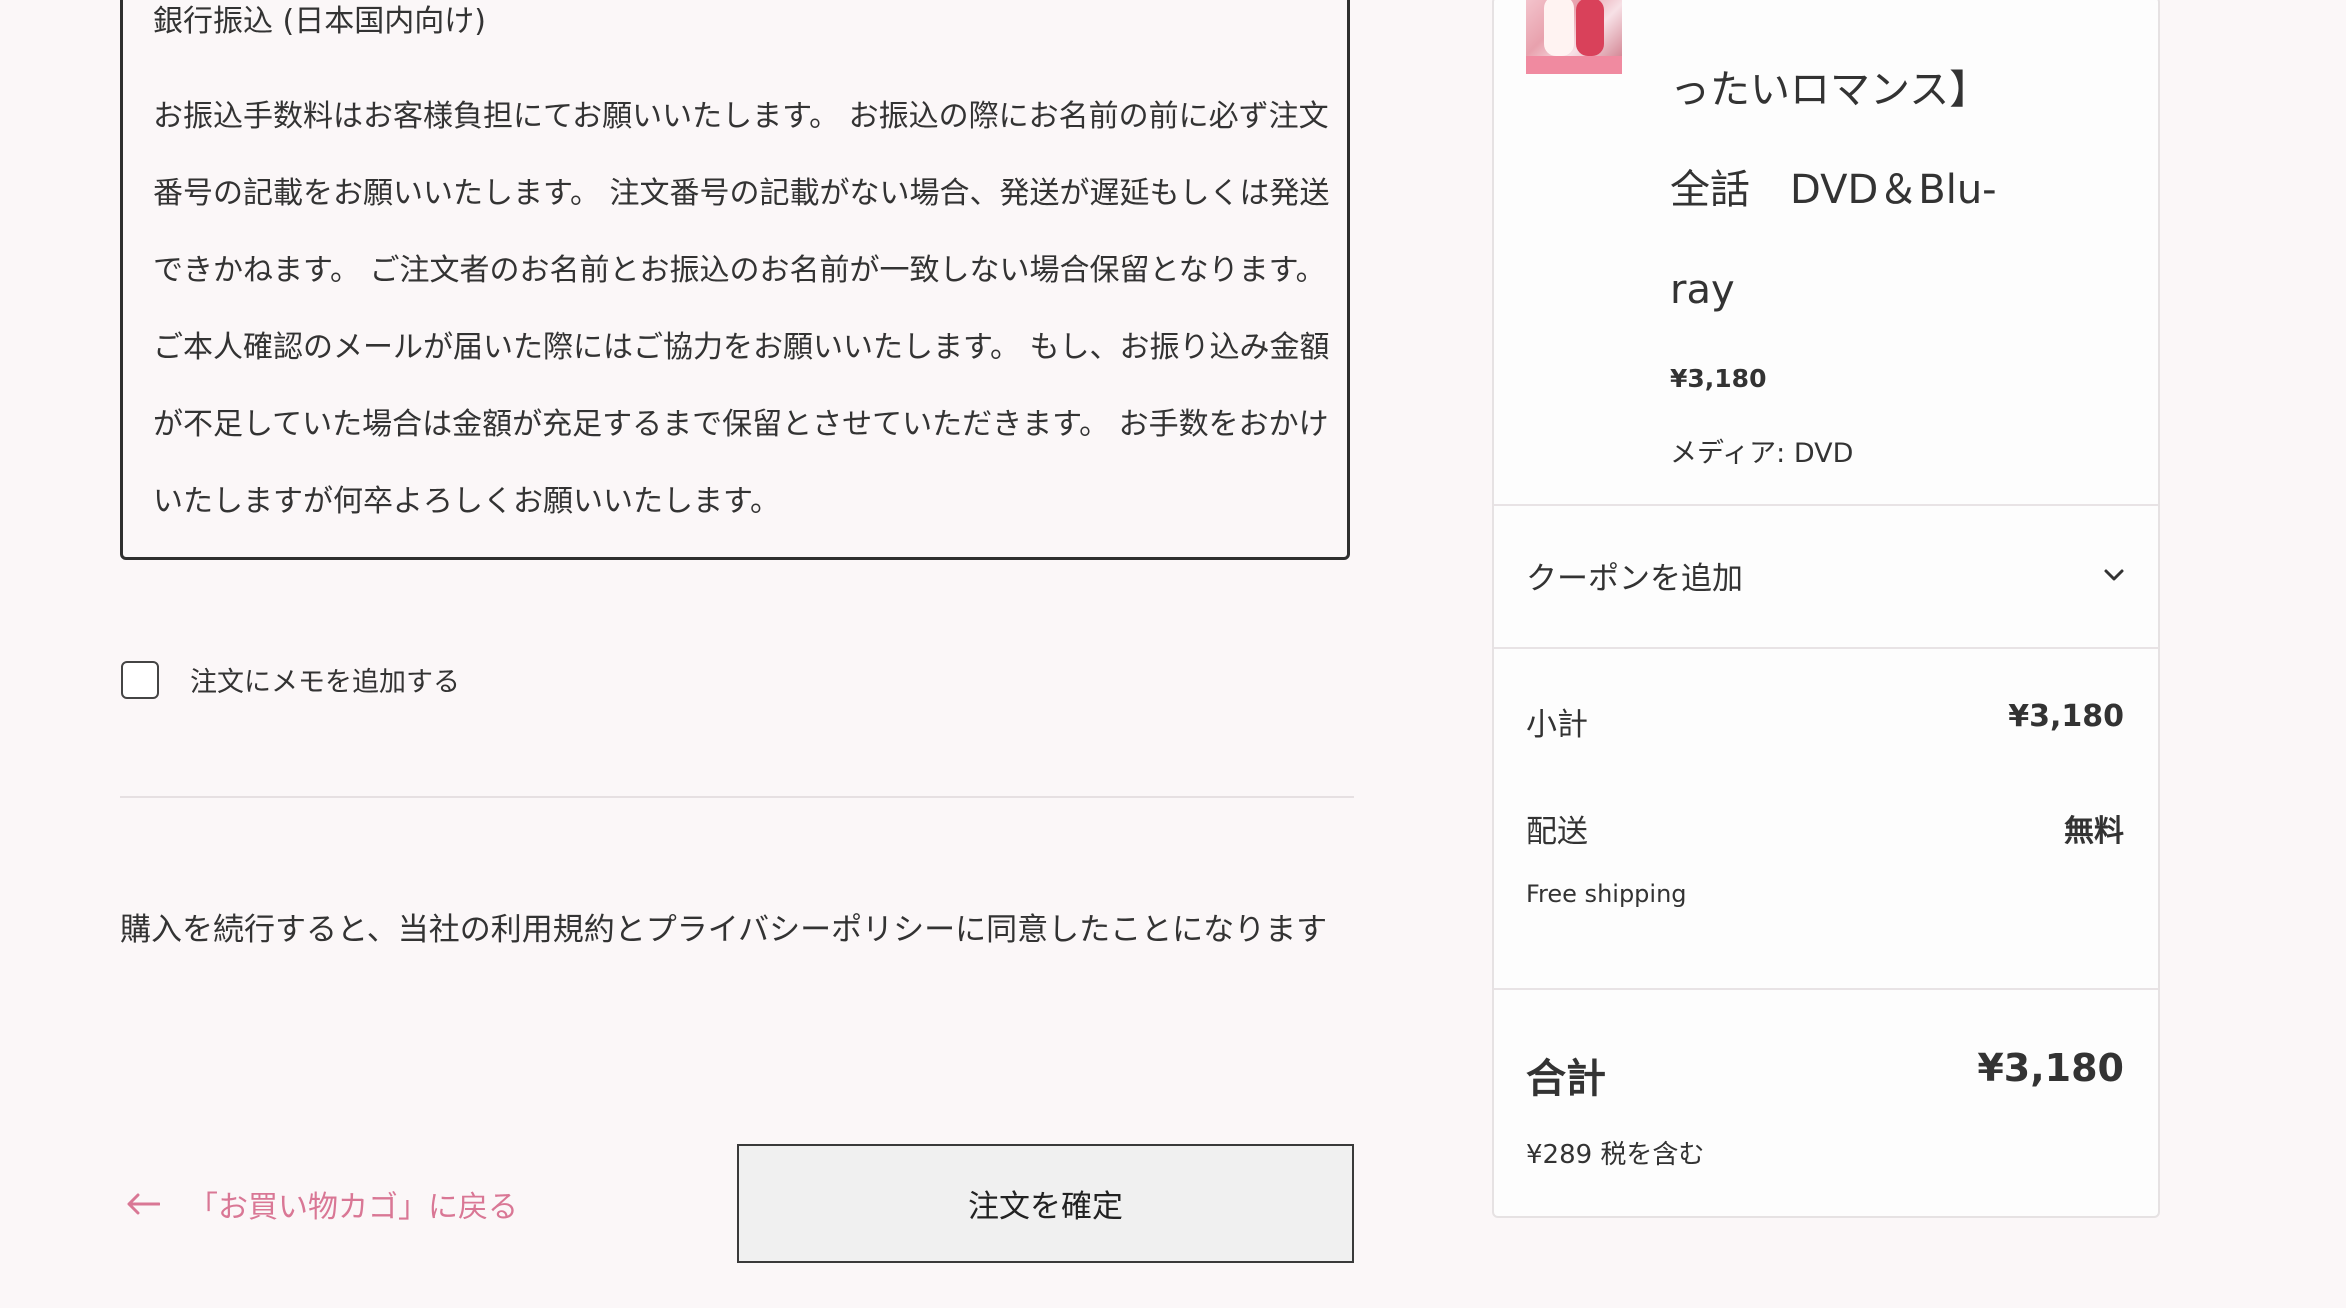 The image size is (2346, 1308). I want to click on product-media-value: DVD, so click(1823, 453).